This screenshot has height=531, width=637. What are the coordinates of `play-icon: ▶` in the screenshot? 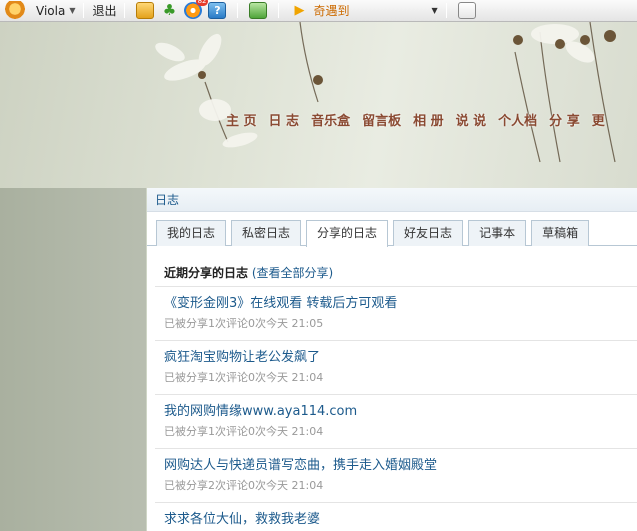 It's located at (299, 10).